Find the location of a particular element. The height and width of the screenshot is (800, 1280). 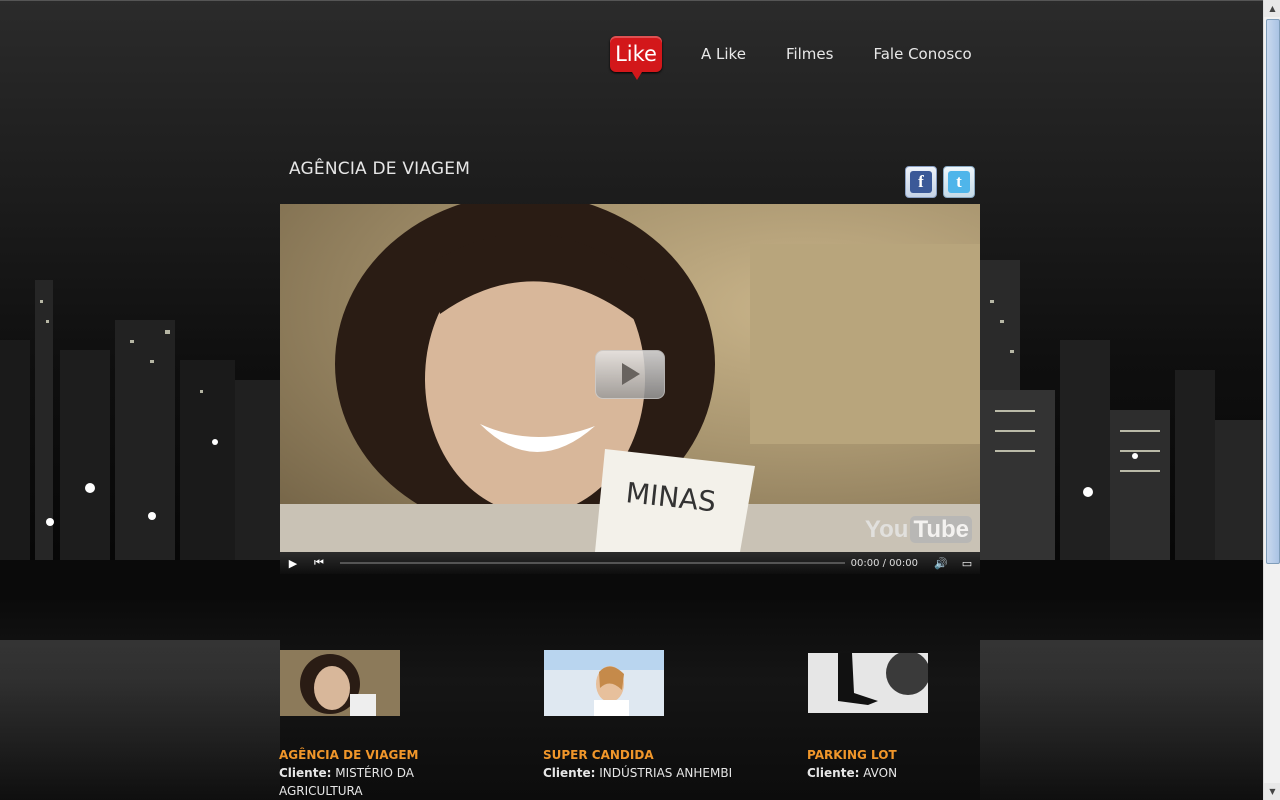

video-controls: ▶ ⏮ 00:00 / 00:00 🔊 ▭ is located at coordinates (630, 563).